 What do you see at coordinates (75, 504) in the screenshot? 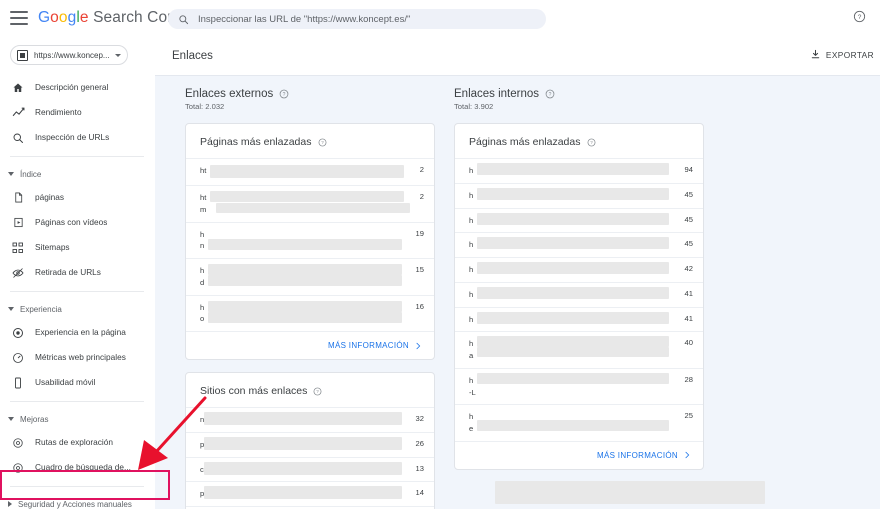
I see `sidebar-section-label: Seguridad y Acciones manuales` at bounding box center [75, 504].